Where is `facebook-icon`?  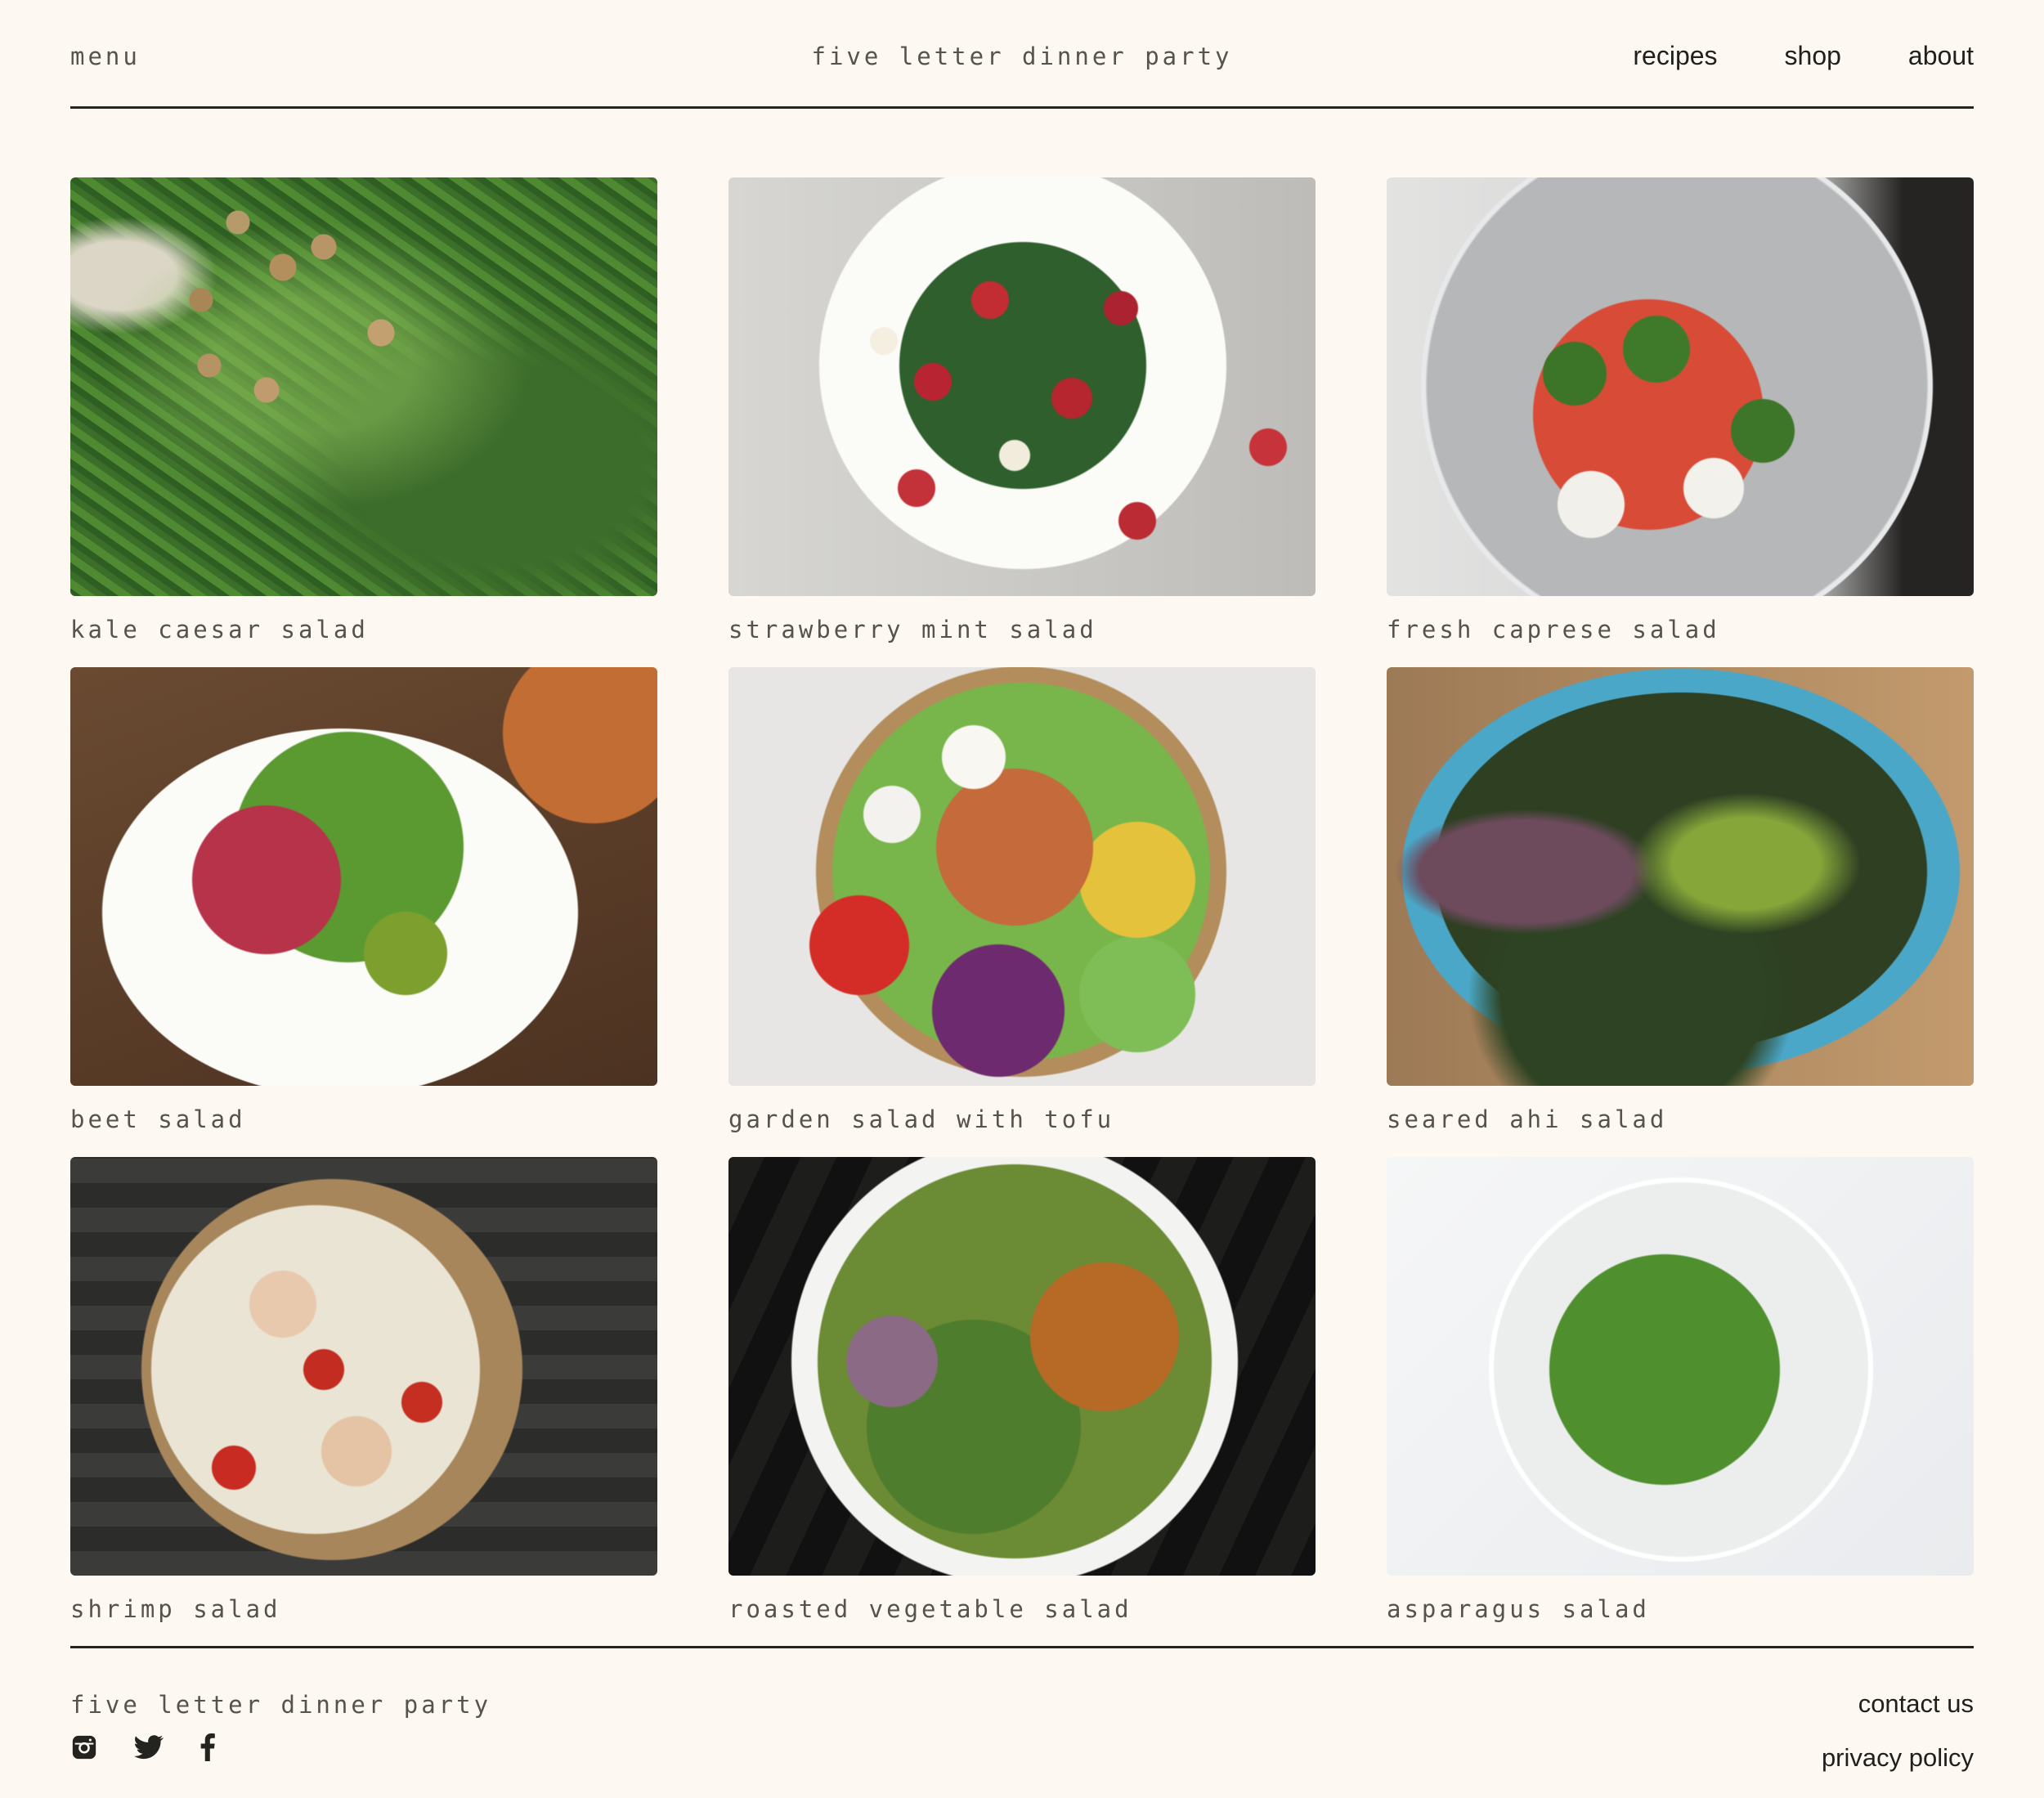
facebook-icon is located at coordinates (208, 1747).